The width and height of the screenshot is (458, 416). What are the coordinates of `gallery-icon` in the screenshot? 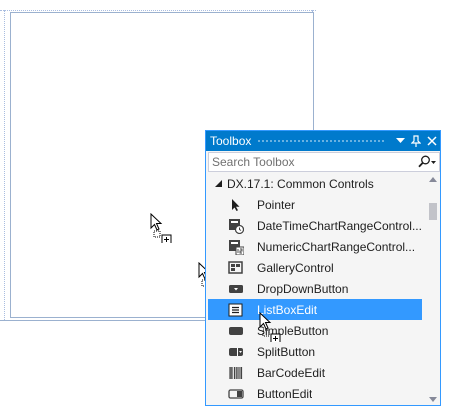 It's located at (236, 268).